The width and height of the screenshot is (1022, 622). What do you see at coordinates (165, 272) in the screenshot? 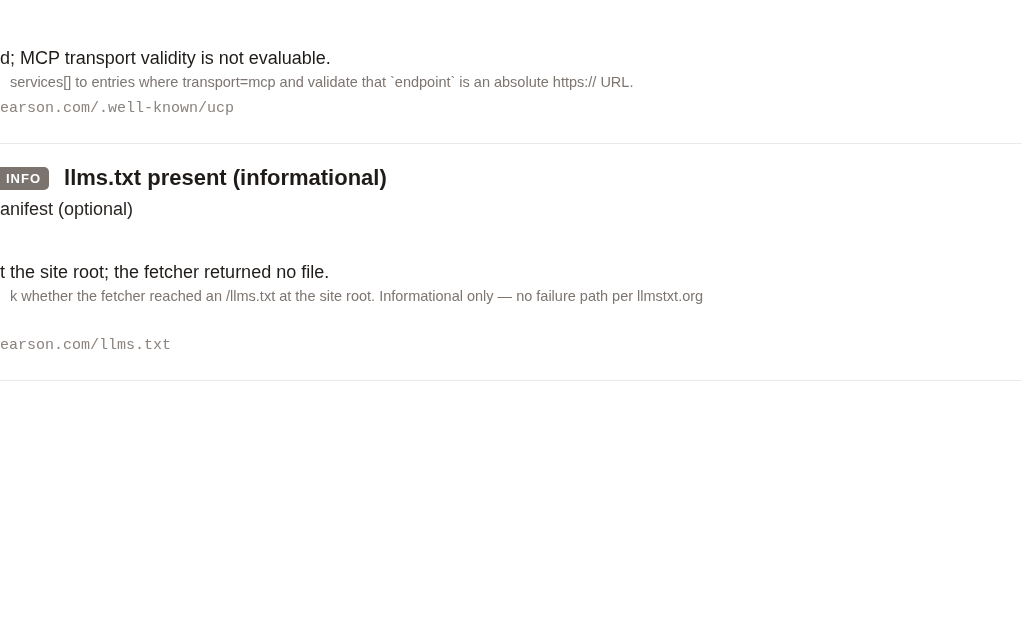
I see `check-detail: t the site root; the fetcher returned no file.` at bounding box center [165, 272].